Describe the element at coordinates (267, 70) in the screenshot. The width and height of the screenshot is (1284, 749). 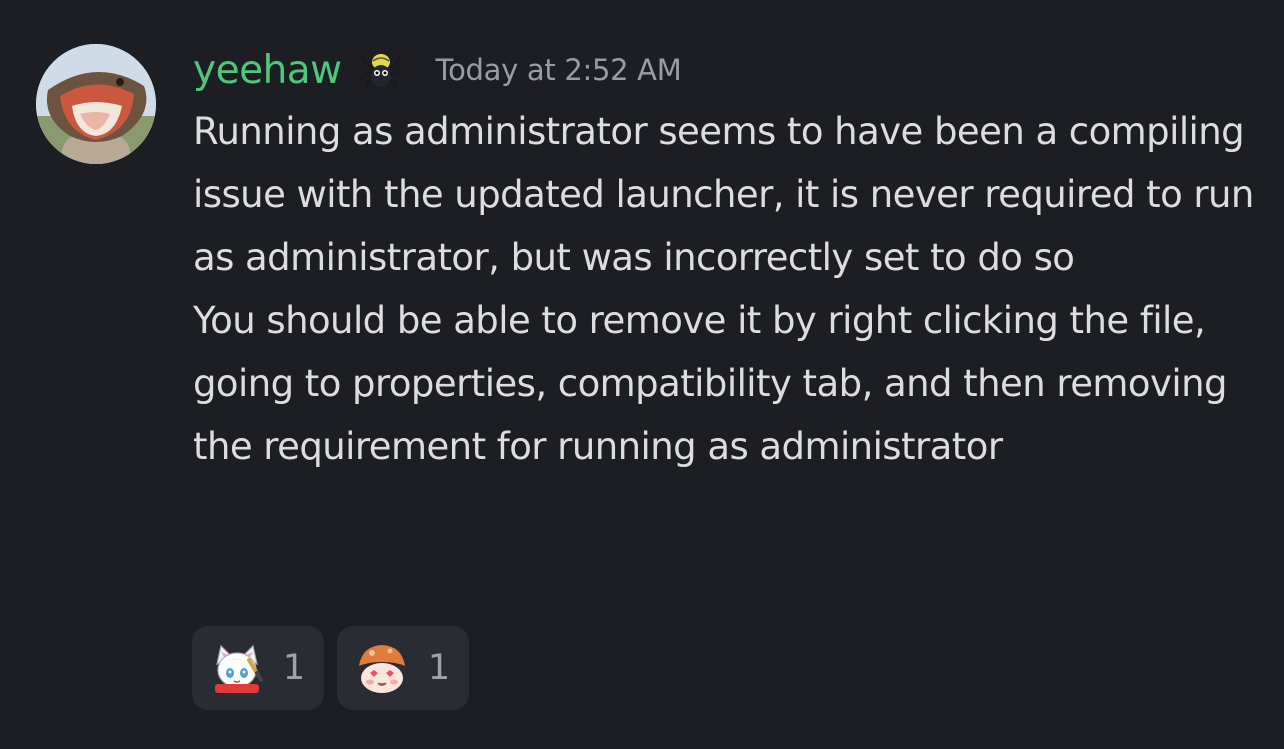
I see `username: yeehaw` at that location.